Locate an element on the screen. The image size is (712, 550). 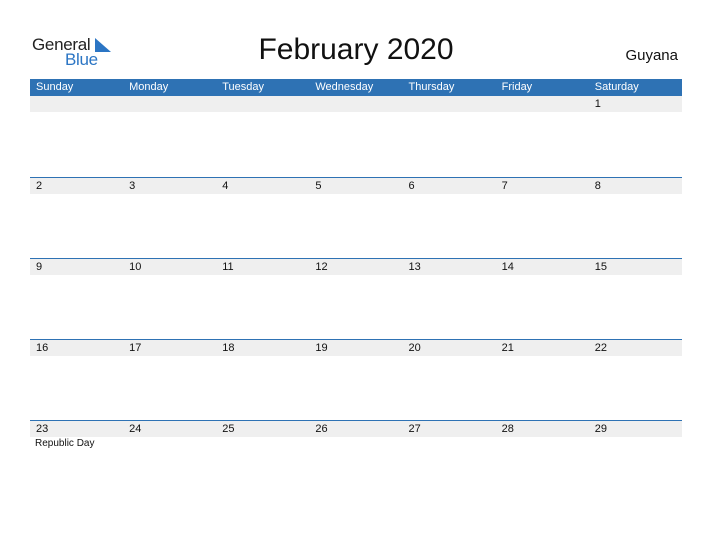
day-number: 25 is located at coordinates (228, 429).